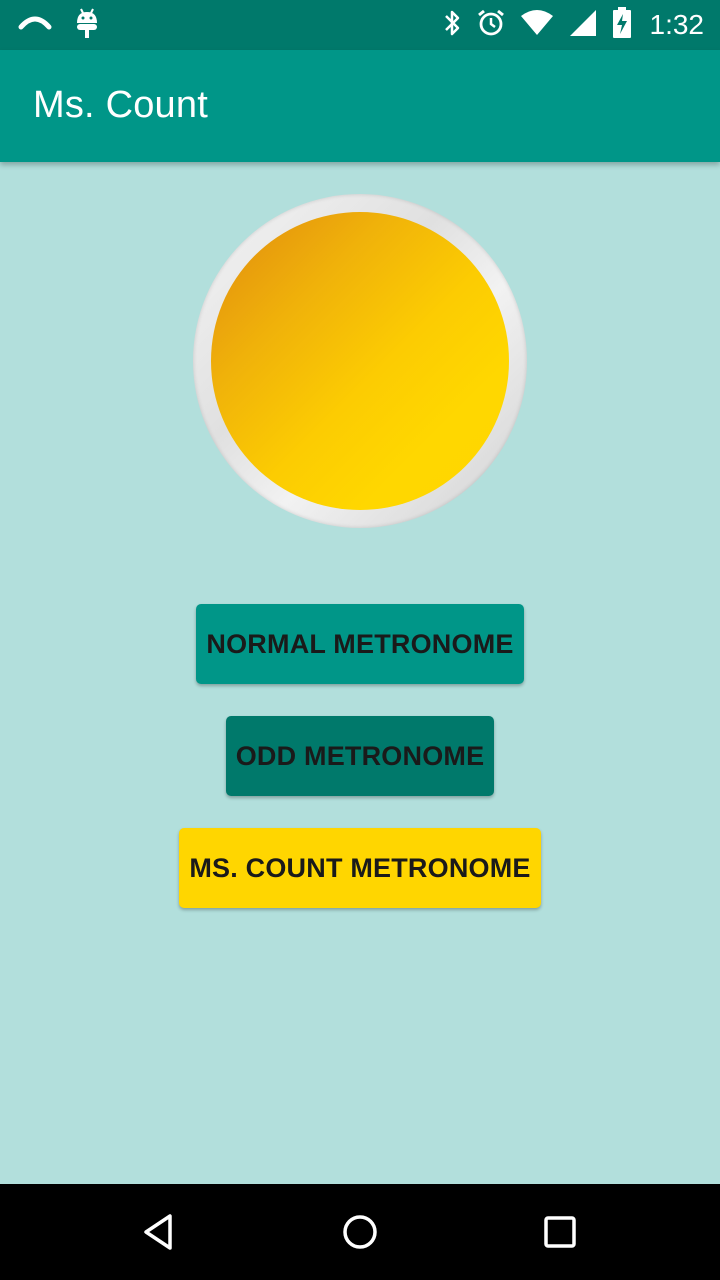 This screenshot has height=1280, width=720. Describe the element at coordinates (360, 106) in the screenshot. I see `app-bar: Ms. Count` at that location.